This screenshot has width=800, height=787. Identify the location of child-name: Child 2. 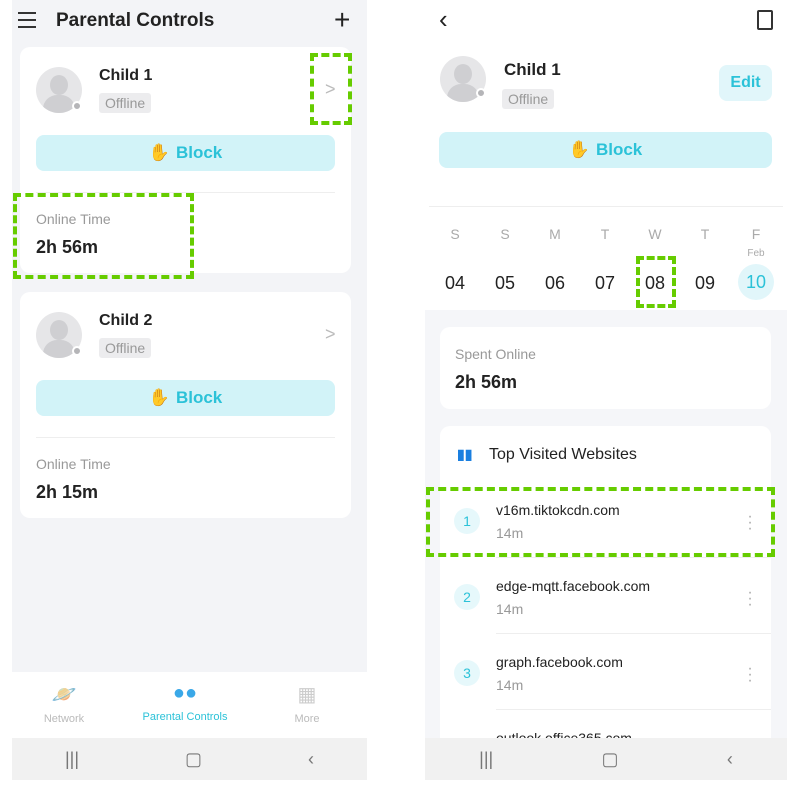
(126, 320).